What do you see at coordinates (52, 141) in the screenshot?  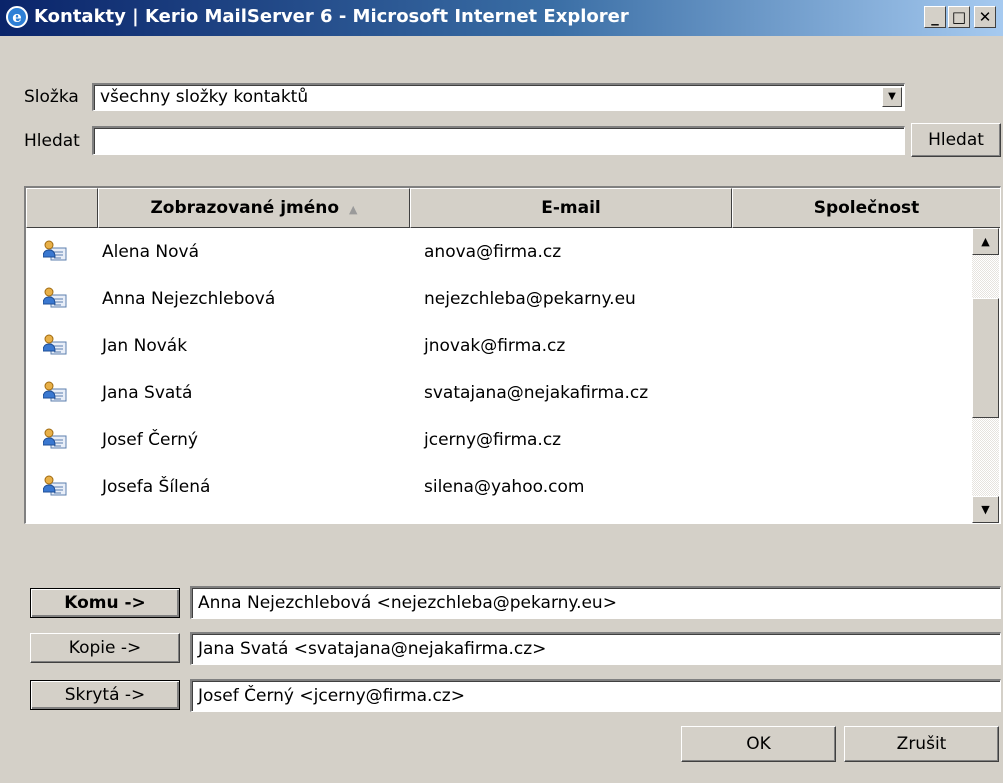 I see `search-label: Hledat` at bounding box center [52, 141].